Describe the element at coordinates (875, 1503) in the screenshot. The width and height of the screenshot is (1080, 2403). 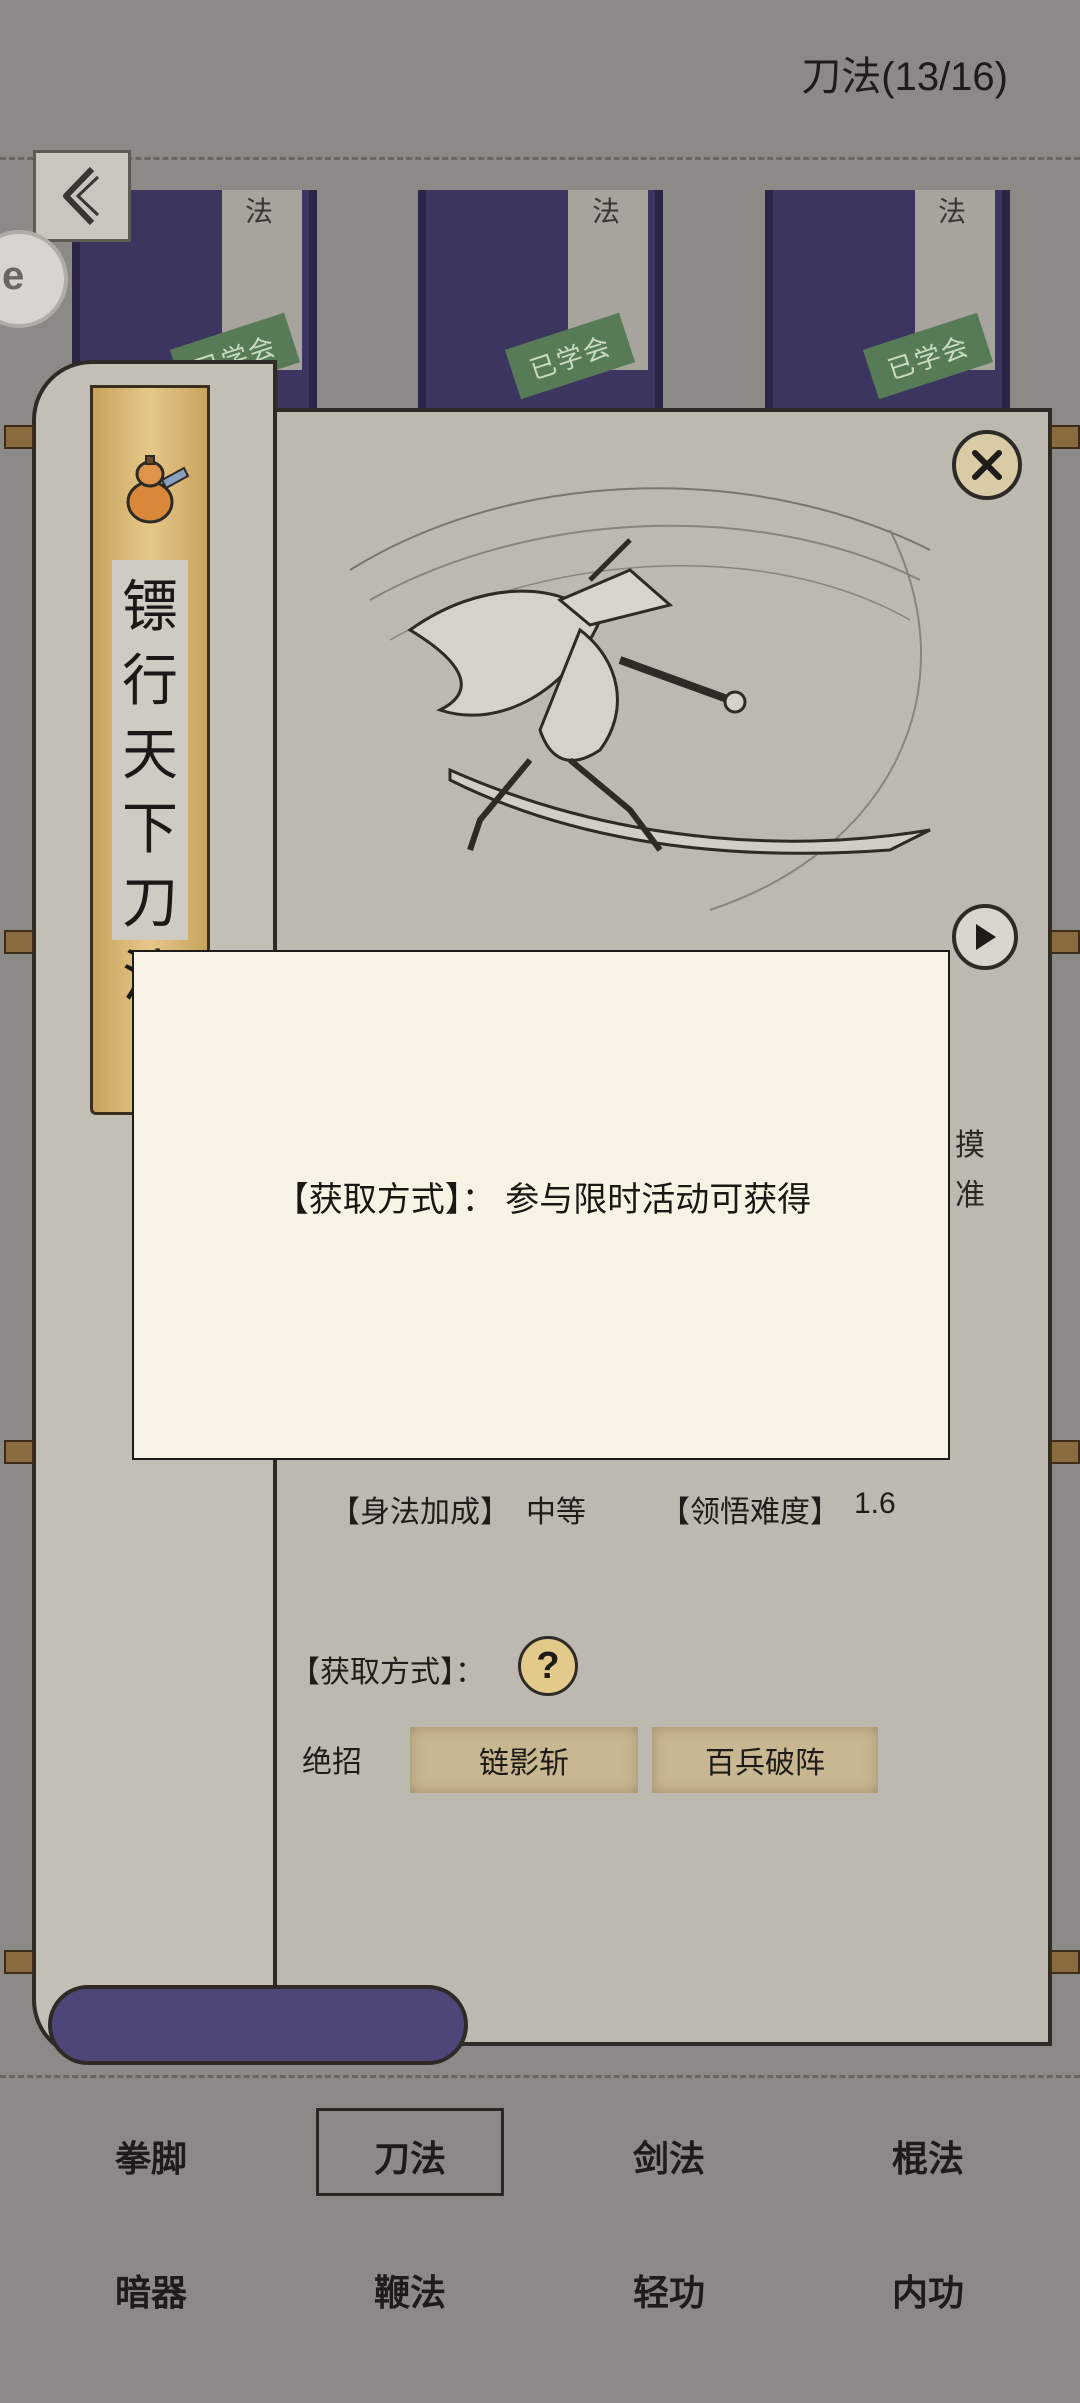
I see `difficulty-value: 1.6` at that location.